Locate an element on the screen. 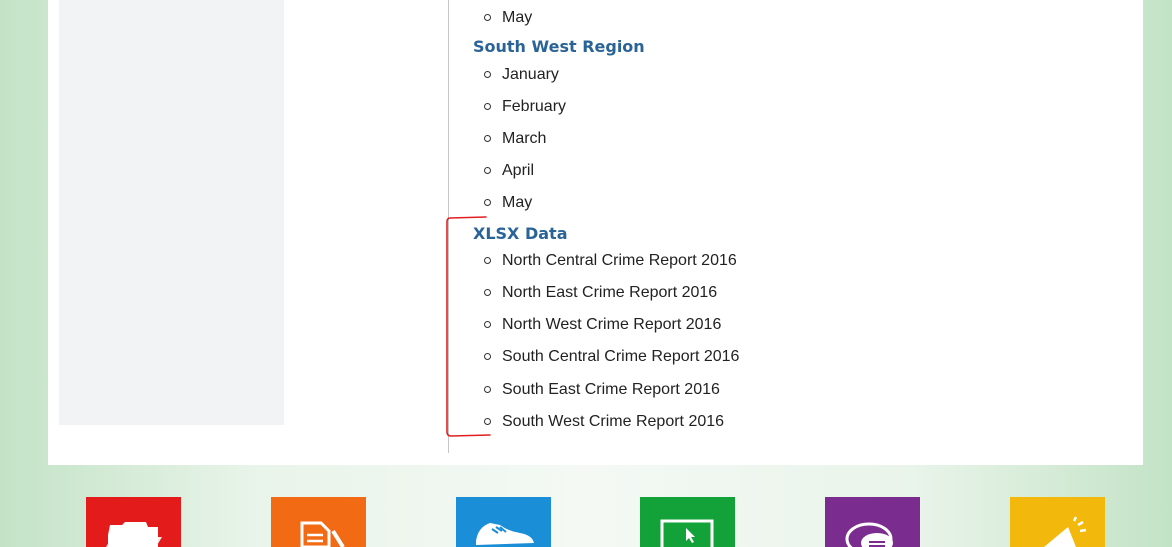 This screenshot has height=547, width=1172. sidebar is located at coordinates (171, 212).